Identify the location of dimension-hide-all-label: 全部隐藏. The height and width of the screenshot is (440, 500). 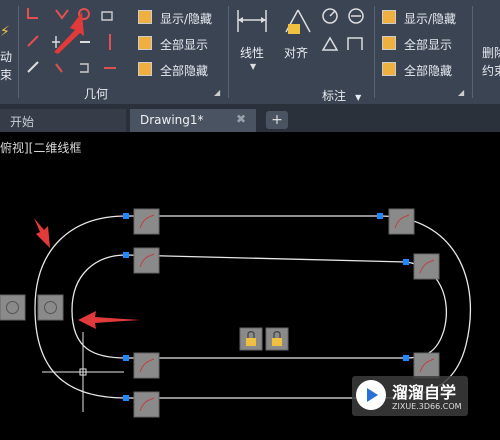
(428, 71).